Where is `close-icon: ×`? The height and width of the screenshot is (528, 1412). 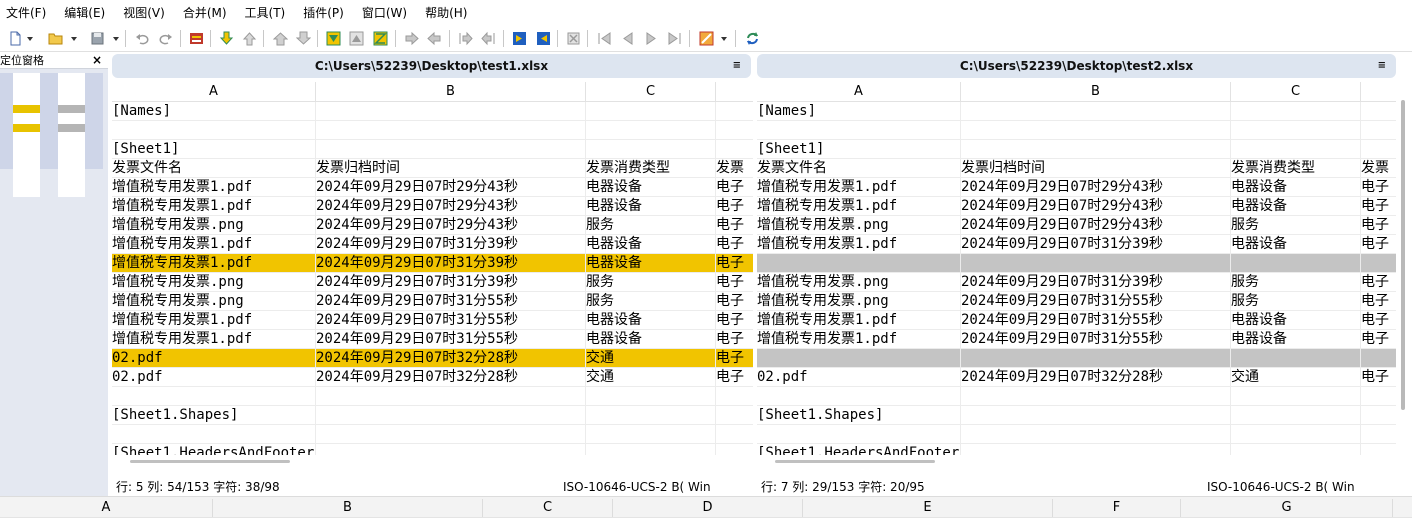 close-icon: × is located at coordinates (97, 60).